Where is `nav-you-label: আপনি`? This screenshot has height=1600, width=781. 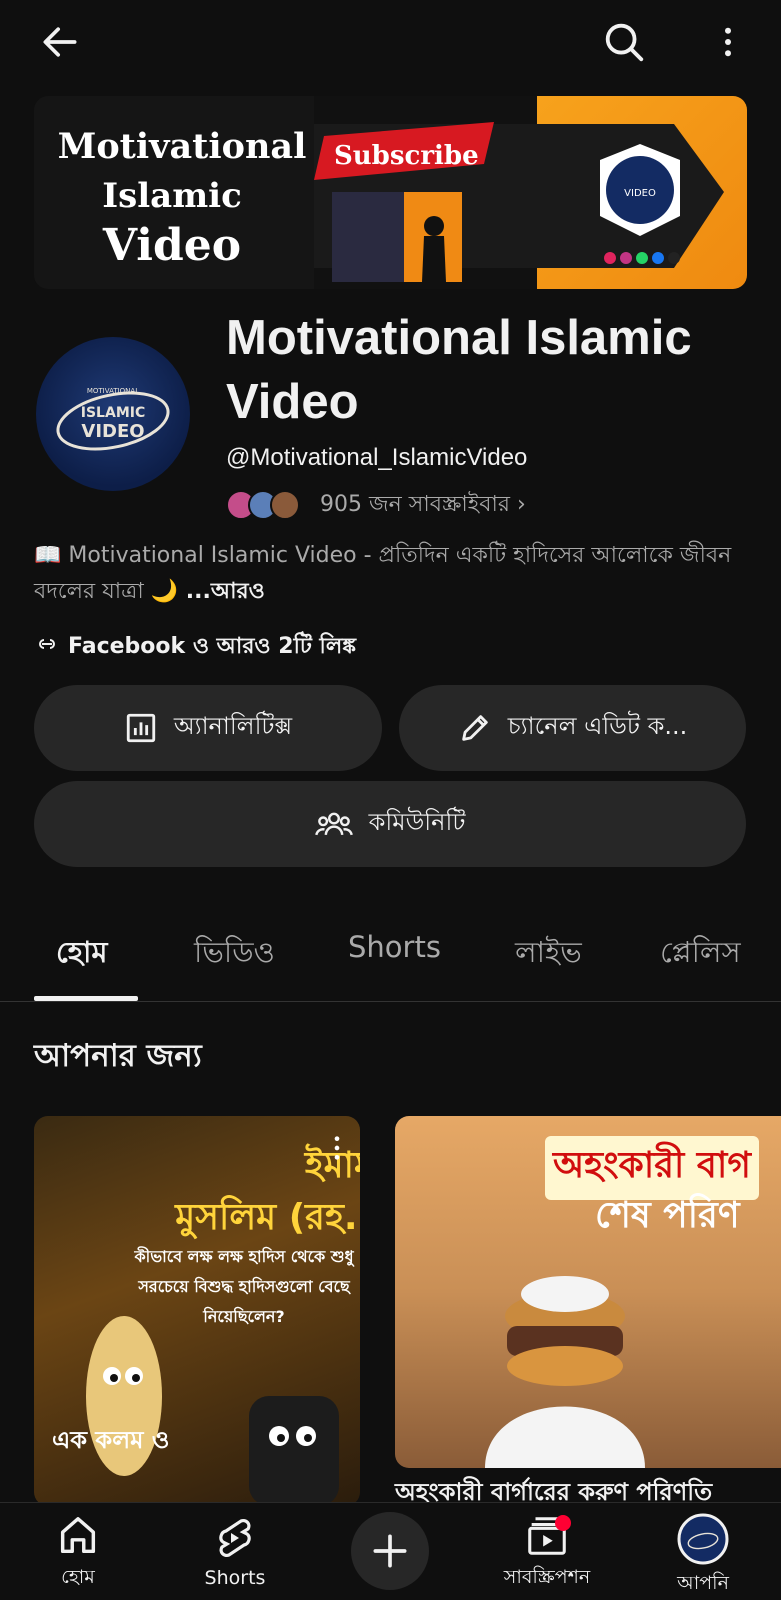
nav-you-label: আপনি is located at coordinates (703, 1583).